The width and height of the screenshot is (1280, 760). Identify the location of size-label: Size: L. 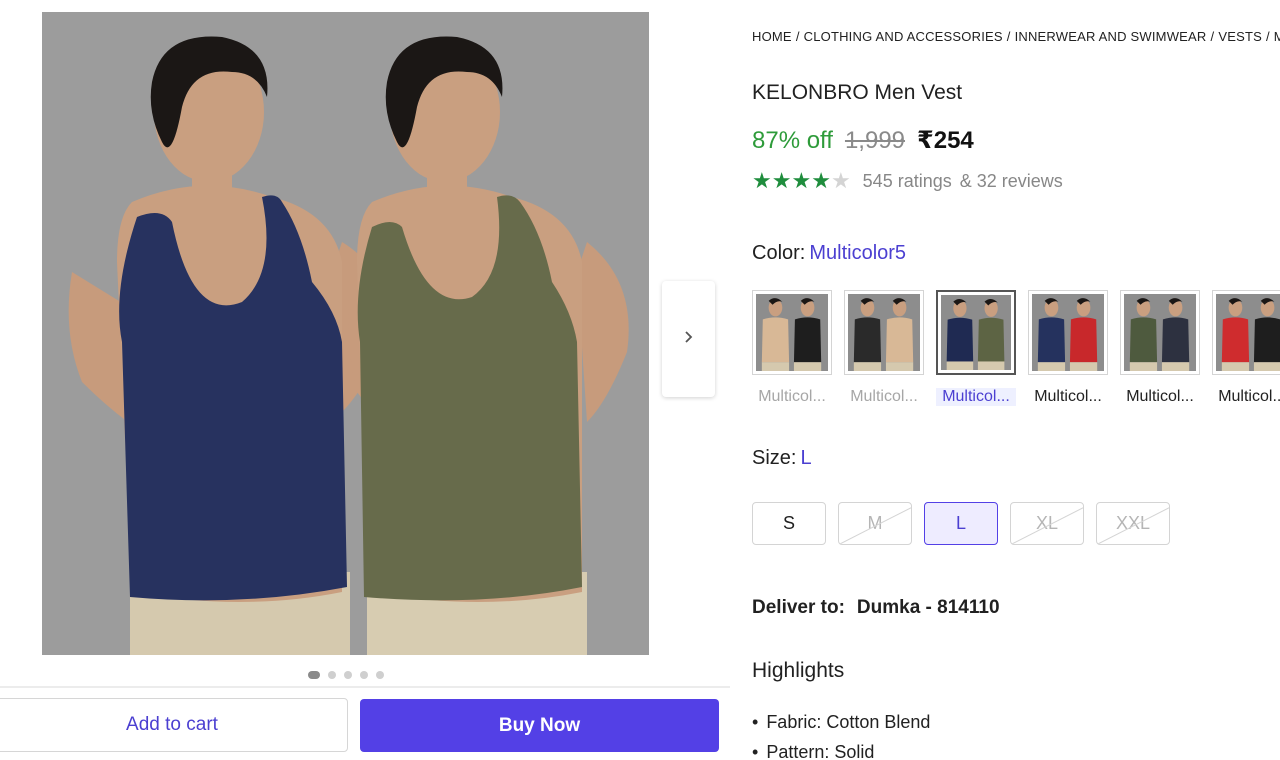
(782, 458).